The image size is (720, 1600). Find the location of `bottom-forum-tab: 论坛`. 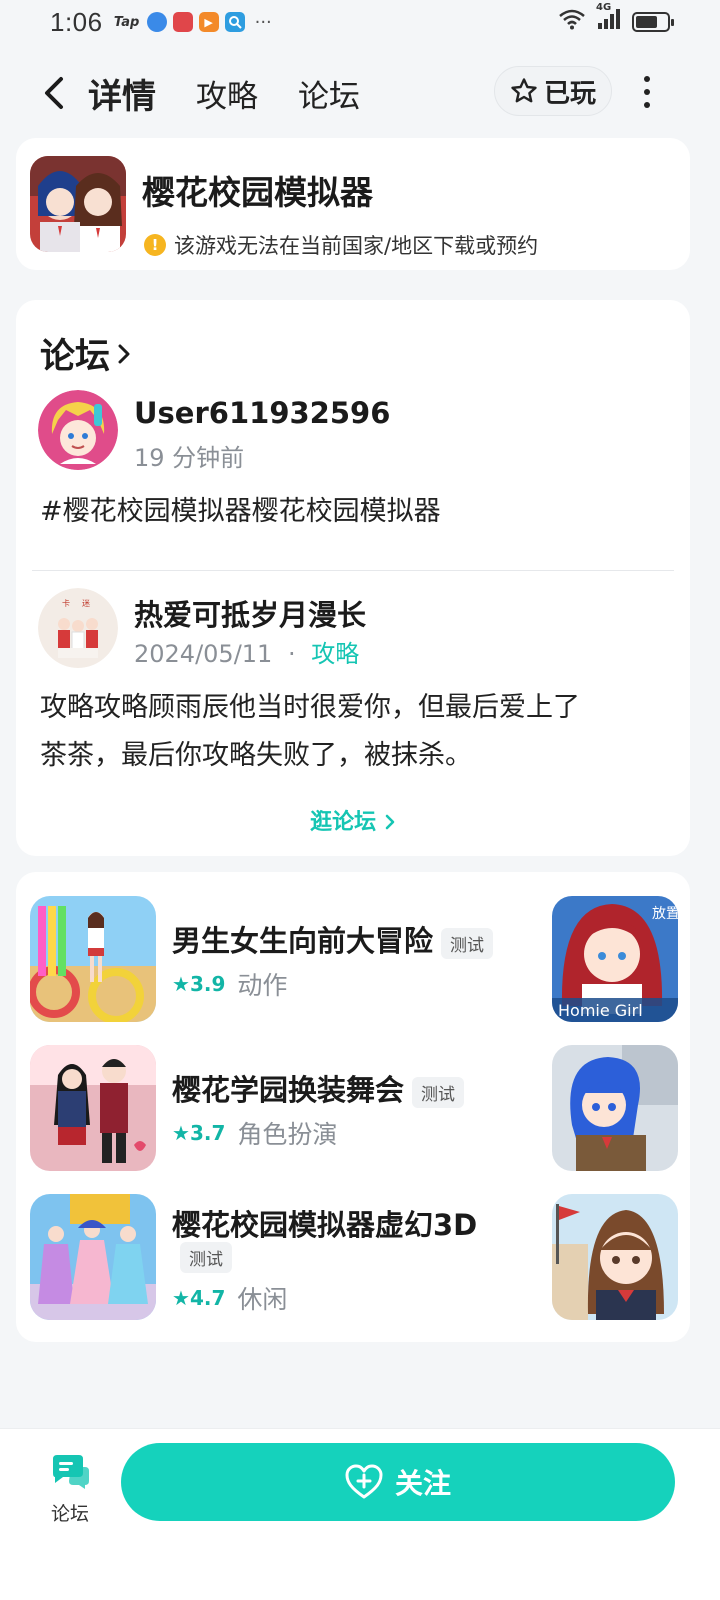

bottom-forum-tab: 论坛 is located at coordinates (70, 1488).